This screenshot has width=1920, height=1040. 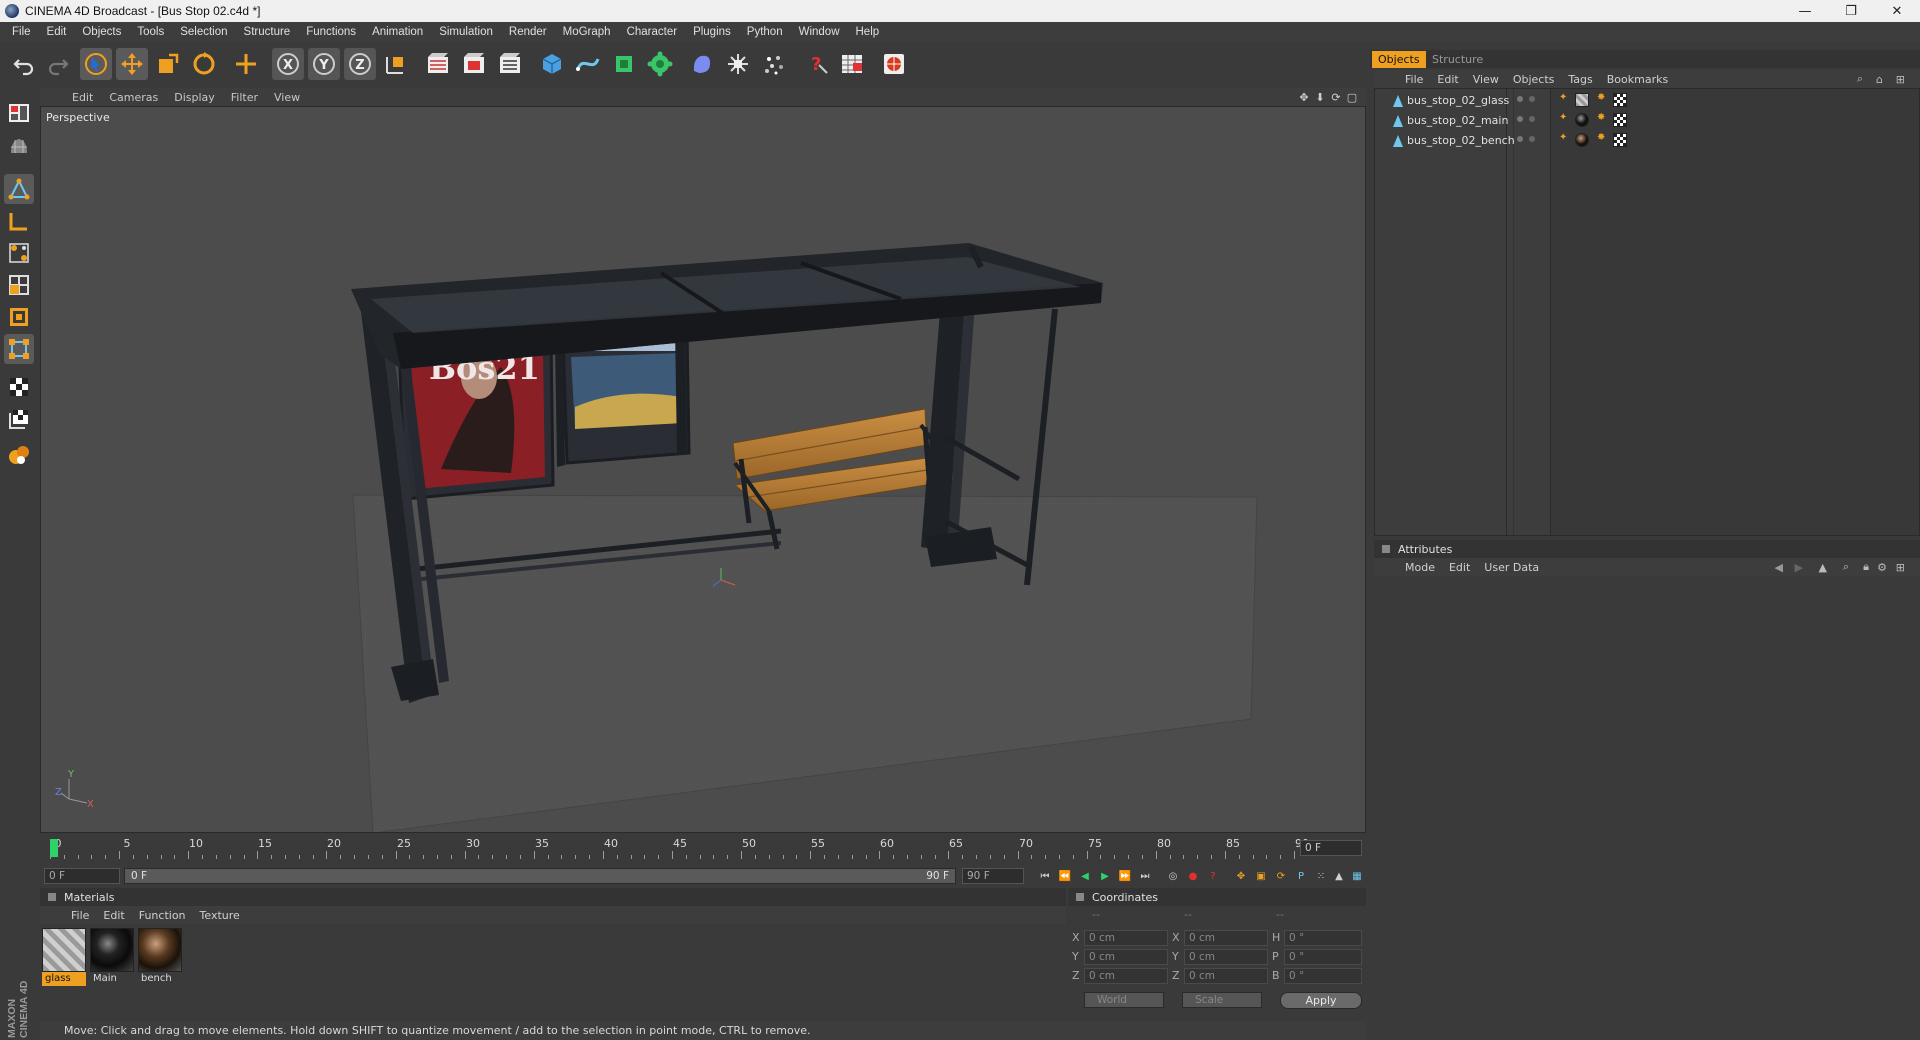 What do you see at coordinates (1173, 876) in the screenshot?
I see `record-icon: ◎` at bounding box center [1173, 876].